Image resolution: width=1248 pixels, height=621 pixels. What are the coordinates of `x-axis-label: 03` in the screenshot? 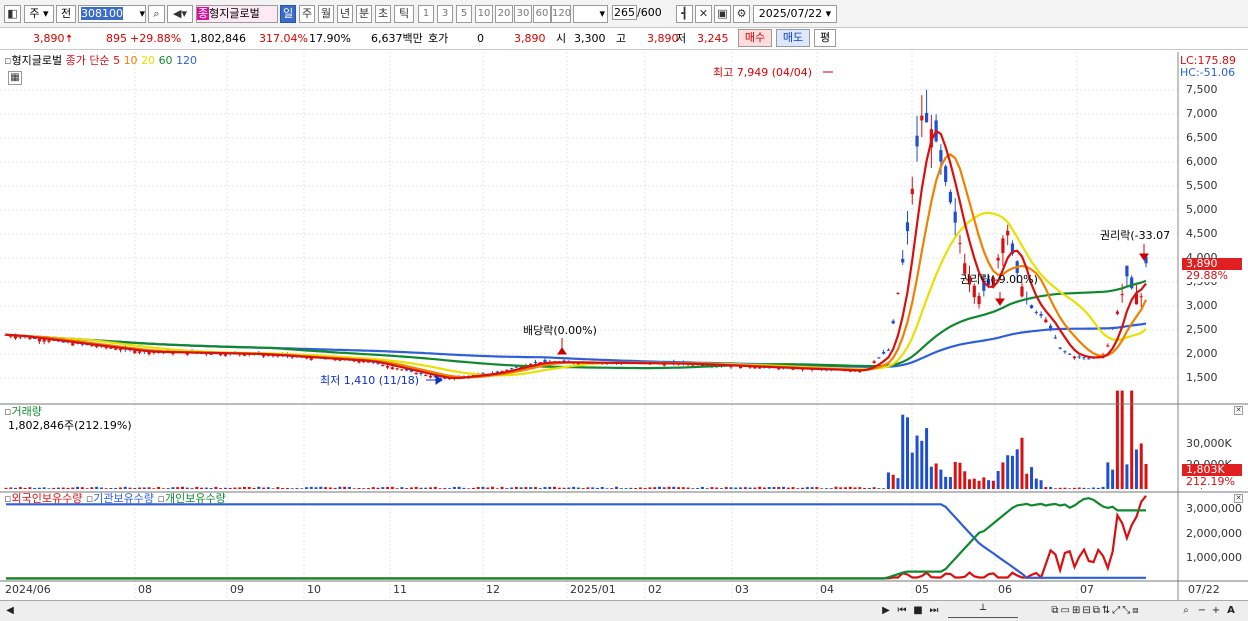 It's located at (742, 589).